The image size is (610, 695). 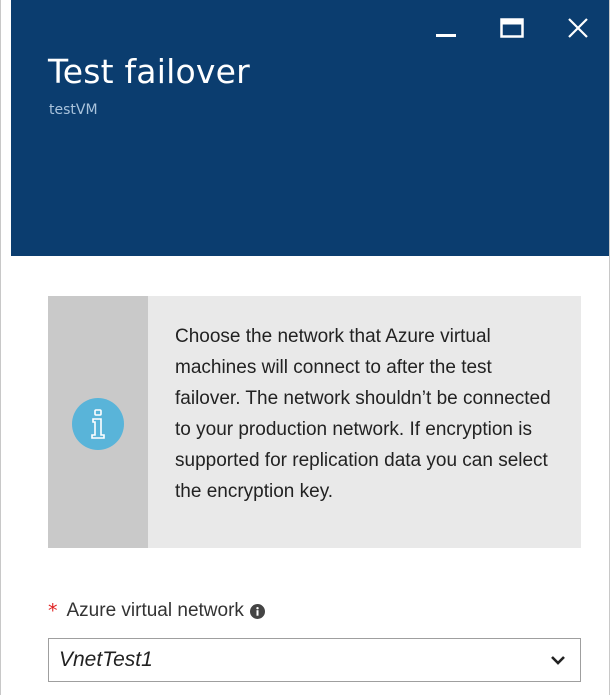 I want to click on info-small-icon, so click(x=257, y=611).